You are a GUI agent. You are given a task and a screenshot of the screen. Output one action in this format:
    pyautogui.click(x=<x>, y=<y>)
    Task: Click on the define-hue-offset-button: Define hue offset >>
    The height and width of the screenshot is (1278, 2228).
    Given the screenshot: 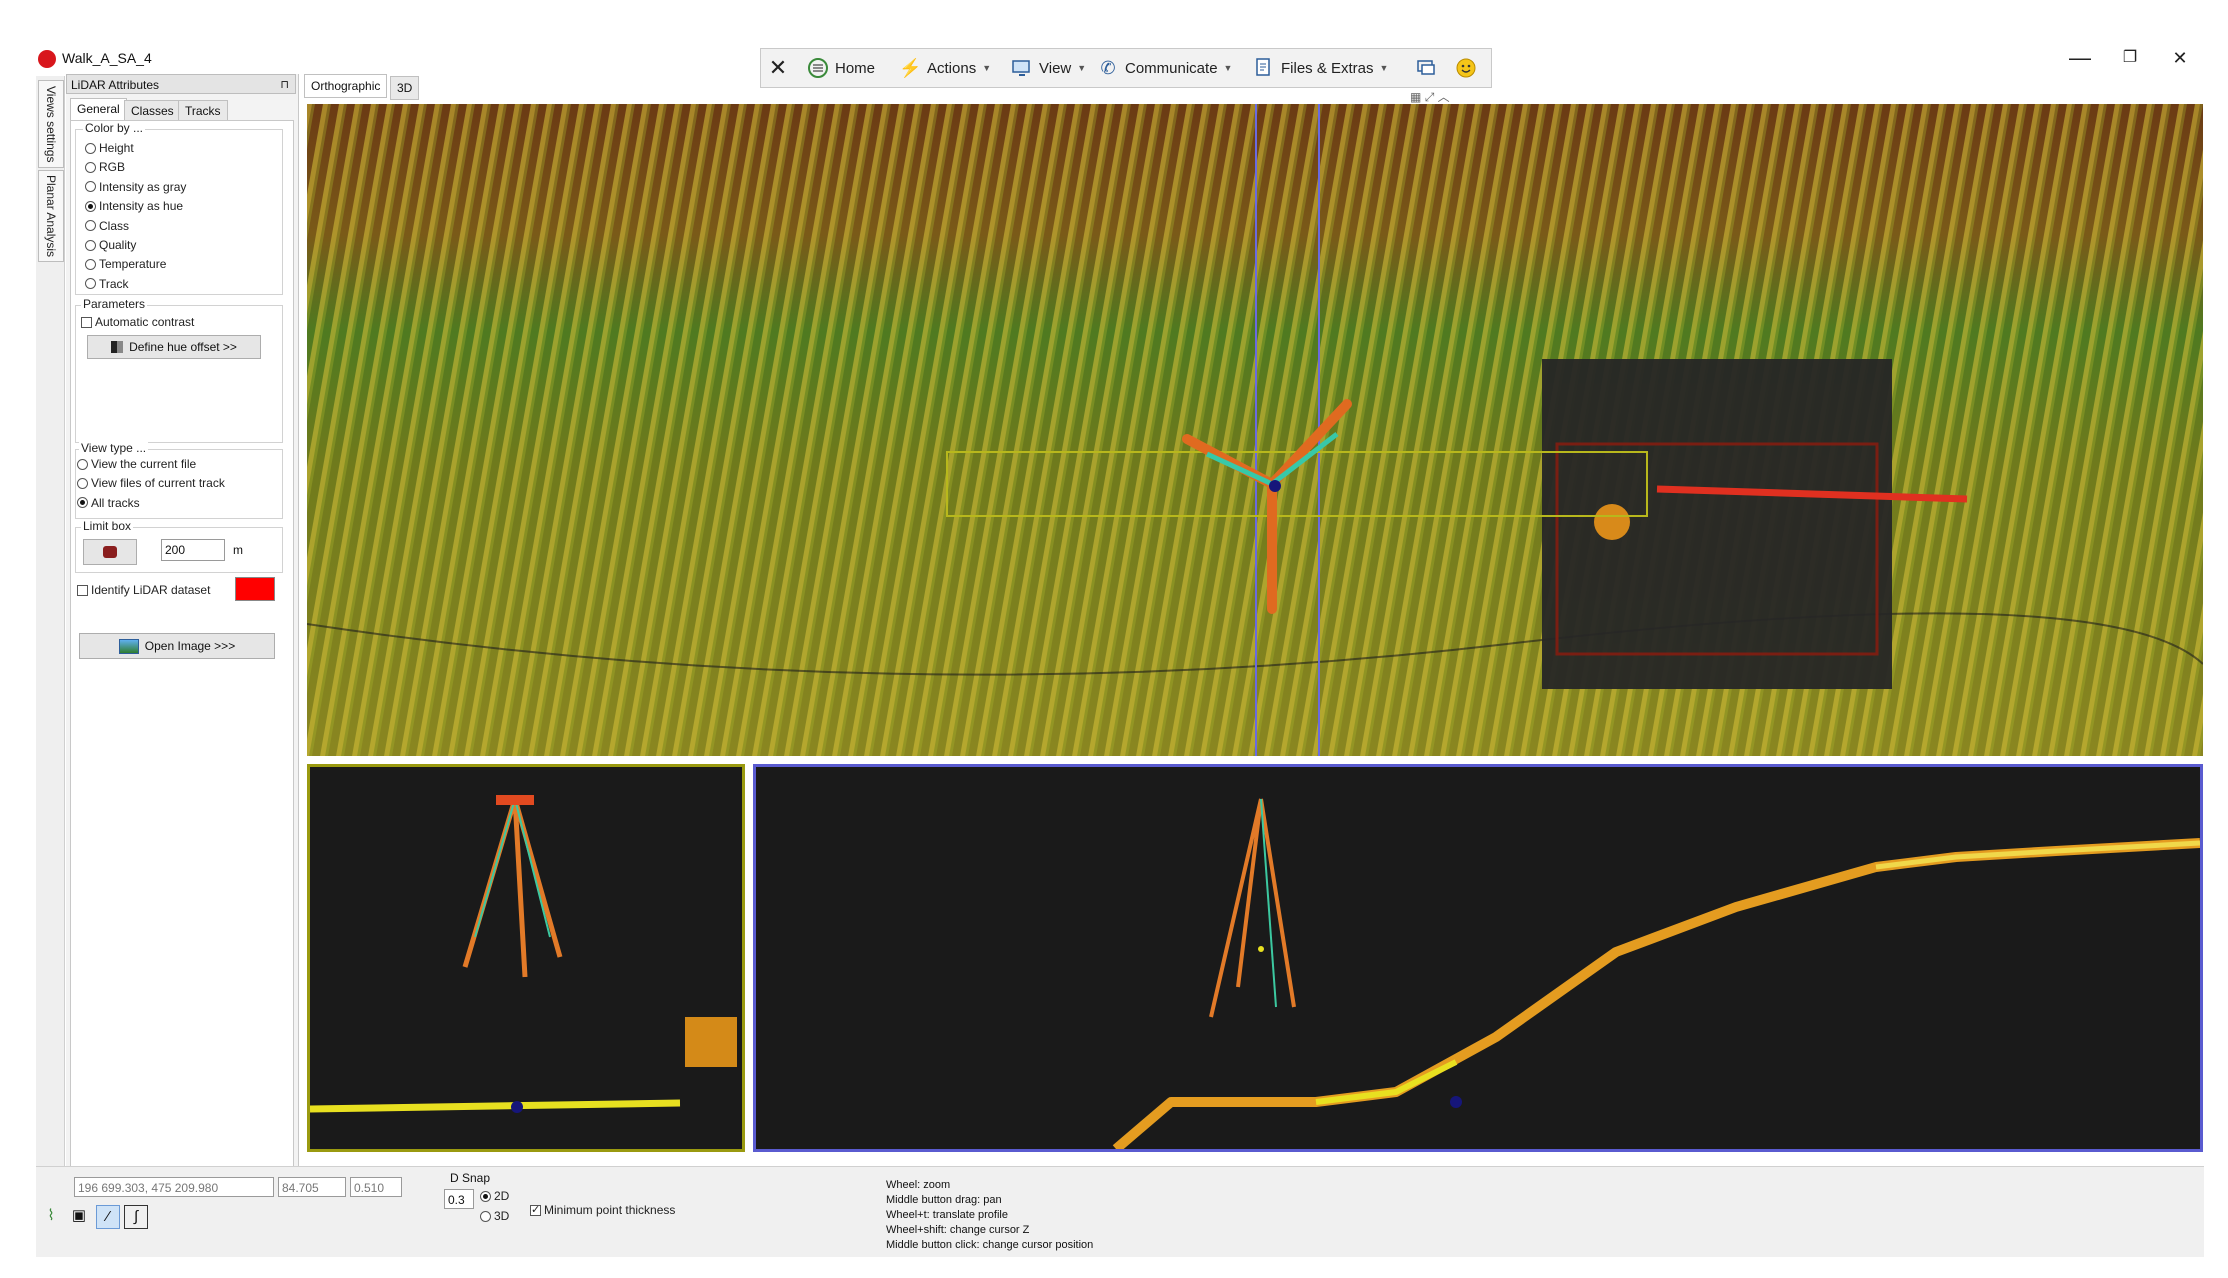 What is the action you would take?
    pyautogui.click(x=174, y=347)
    